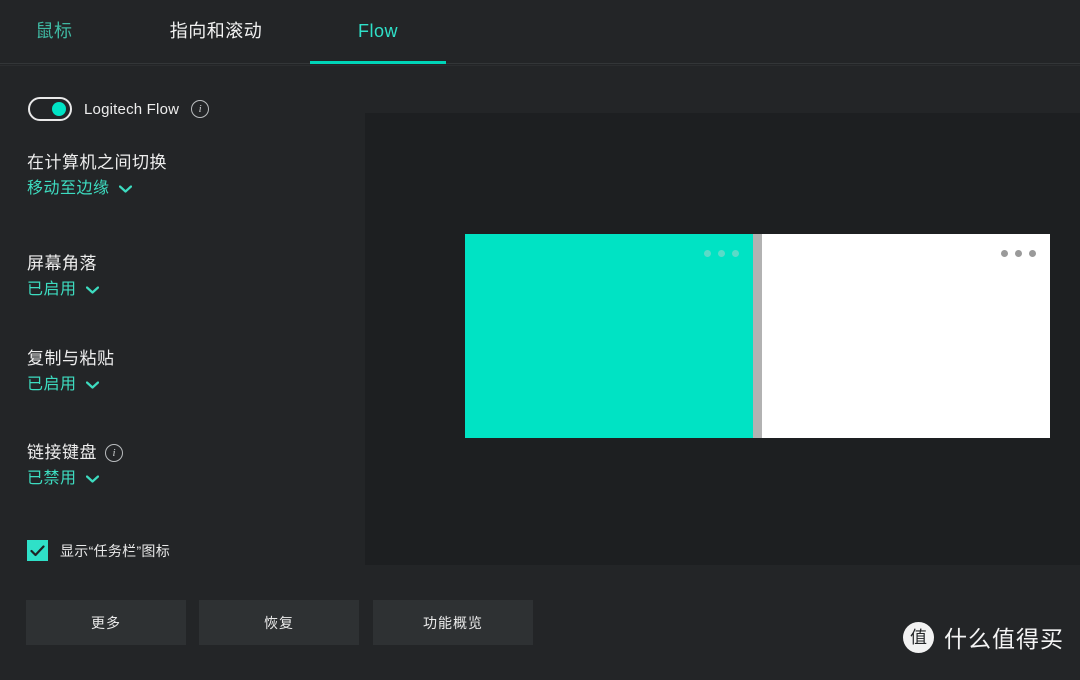 The width and height of the screenshot is (1080, 680). I want to click on check-icon, so click(37, 550).